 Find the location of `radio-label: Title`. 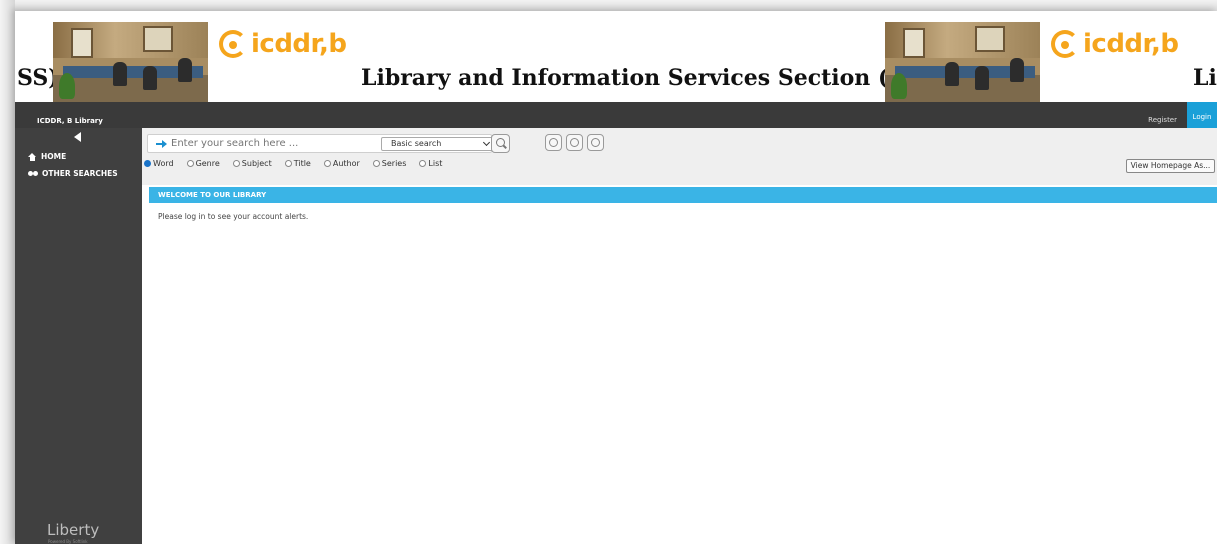

radio-label: Title is located at coordinates (302, 163).